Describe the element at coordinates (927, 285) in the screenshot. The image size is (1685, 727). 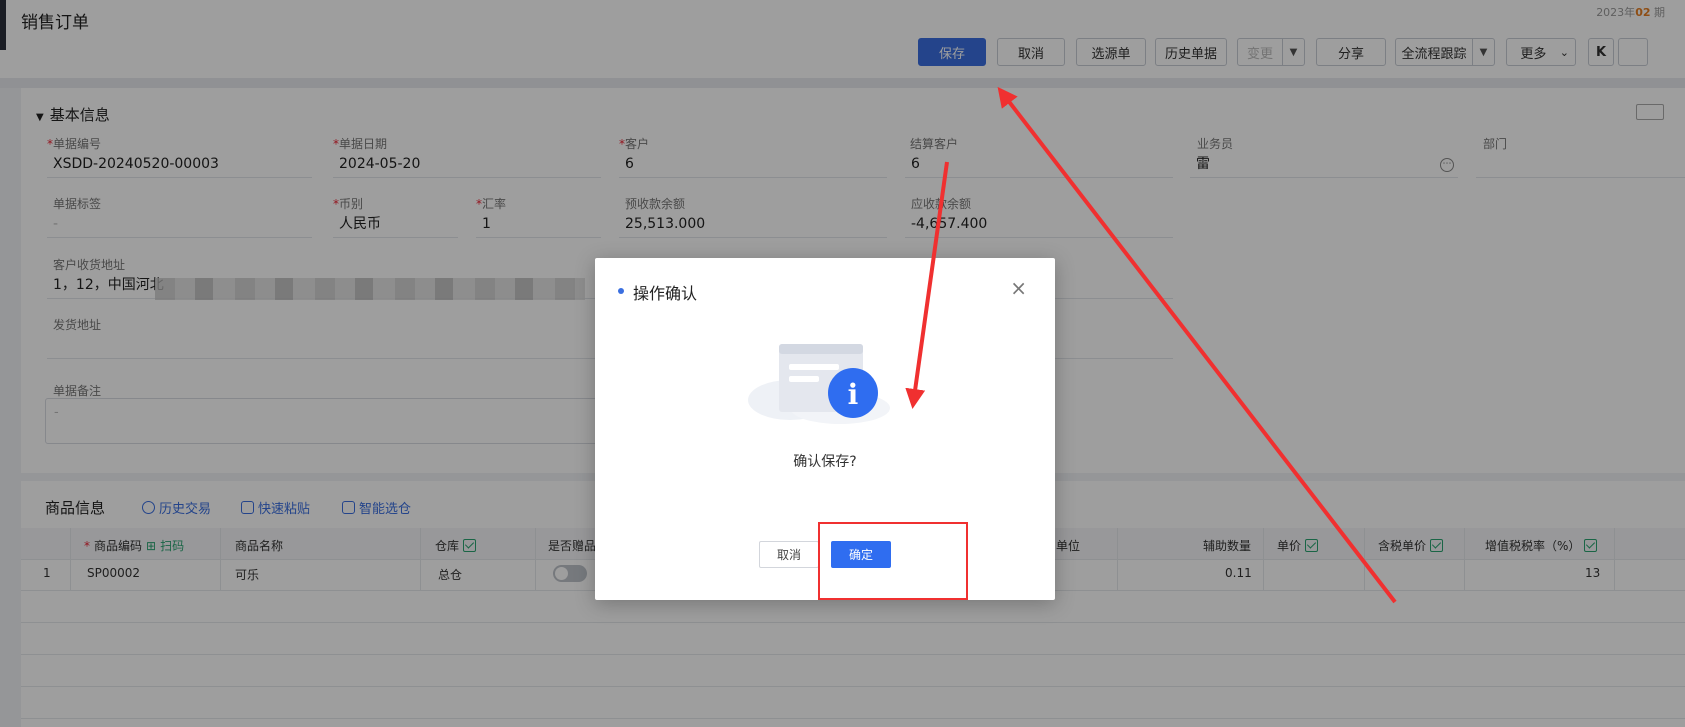
I see `arrow-to-dialog` at that location.